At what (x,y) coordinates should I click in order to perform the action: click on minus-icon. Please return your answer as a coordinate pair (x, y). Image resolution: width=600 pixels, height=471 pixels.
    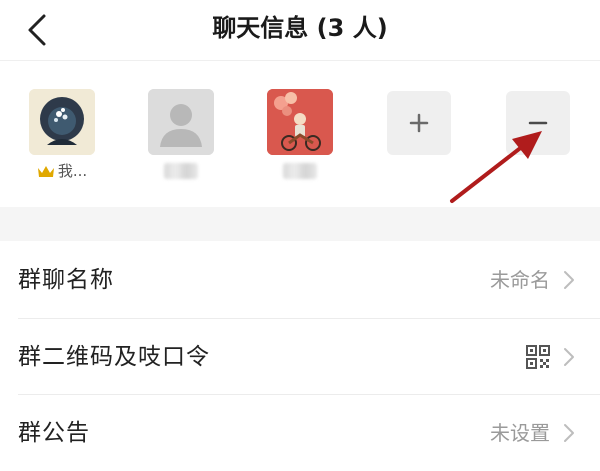
    Looking at the image, I should click on (538, 123).